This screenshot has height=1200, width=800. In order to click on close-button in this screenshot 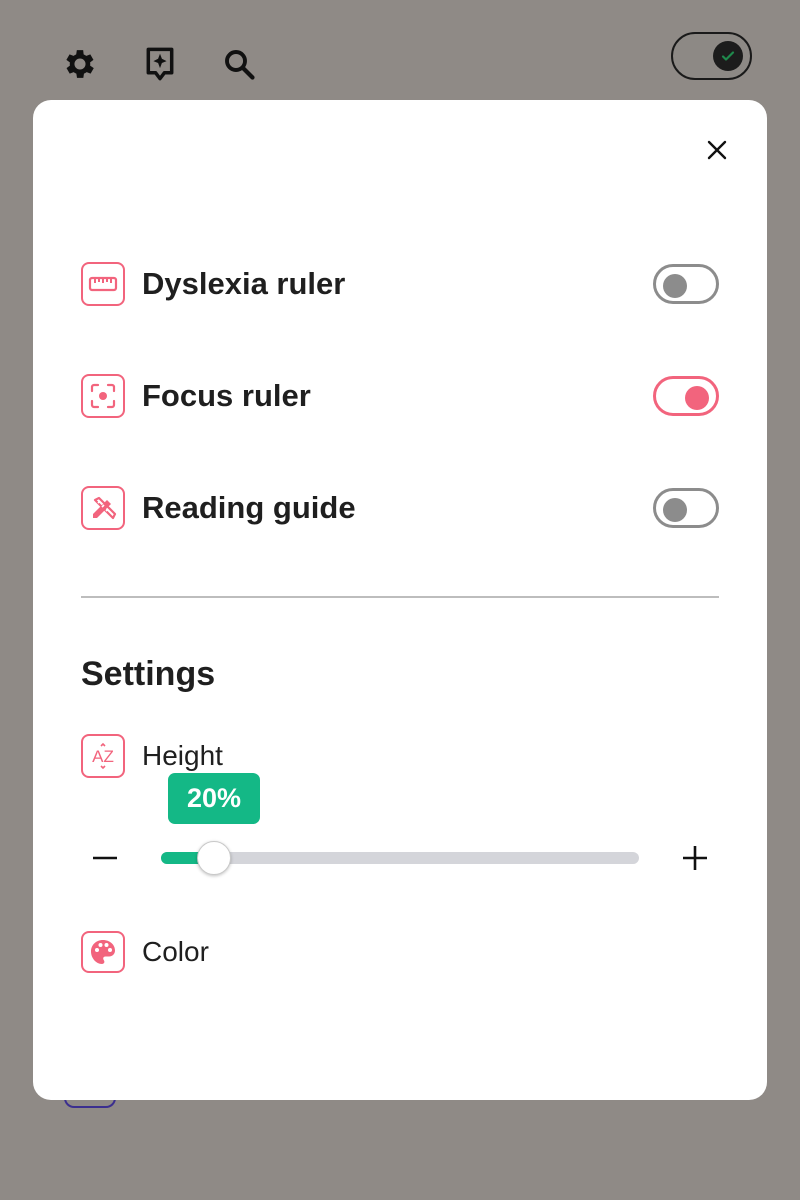, I will do `click(717, 150)`.